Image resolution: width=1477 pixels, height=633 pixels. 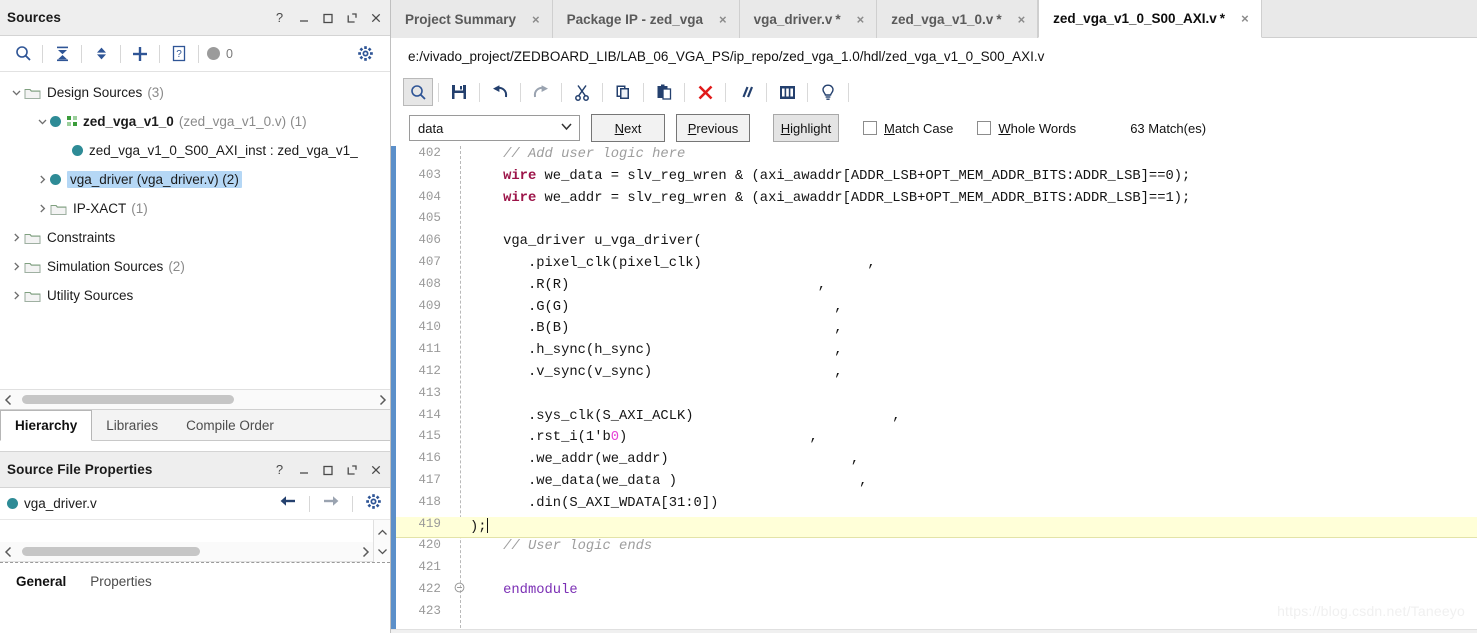 I want to click on match-case-checkbox: Match Case, so click(x=908, y=128).